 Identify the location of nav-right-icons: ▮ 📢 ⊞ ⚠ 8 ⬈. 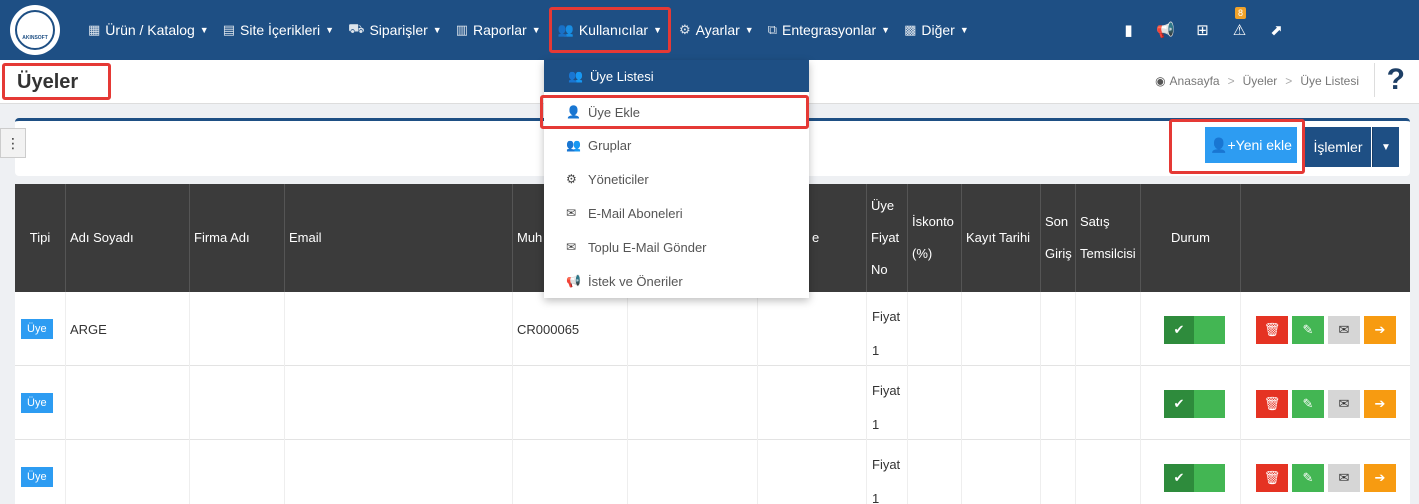
(1202, 30).